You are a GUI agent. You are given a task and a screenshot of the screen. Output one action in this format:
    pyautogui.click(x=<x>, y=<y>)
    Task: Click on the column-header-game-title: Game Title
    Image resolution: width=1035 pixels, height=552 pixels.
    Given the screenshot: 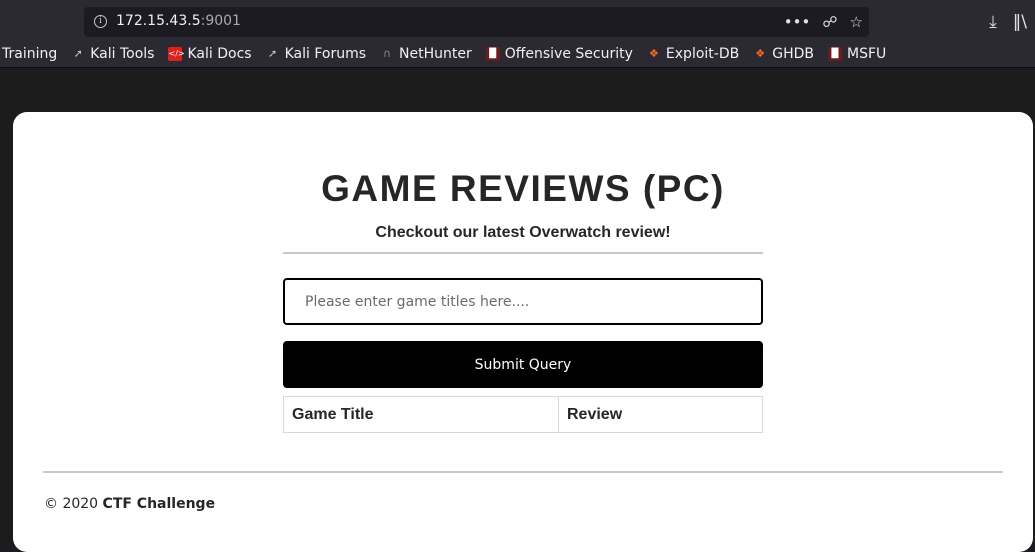 What is the action you would take?
    pyautogui.click(x=421, y=414)
    